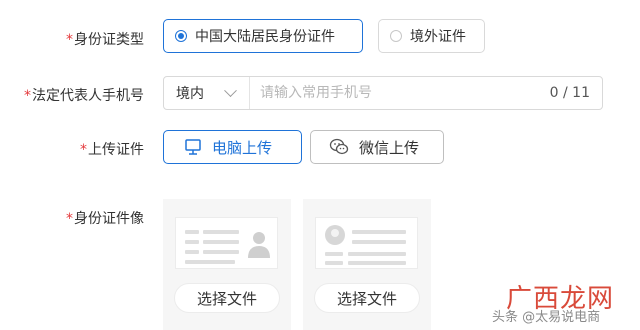 The image size is (640, 330). Describe the element at coordinates (226, 243) in the screenshot. I see `id-front-placeholder` at that location.